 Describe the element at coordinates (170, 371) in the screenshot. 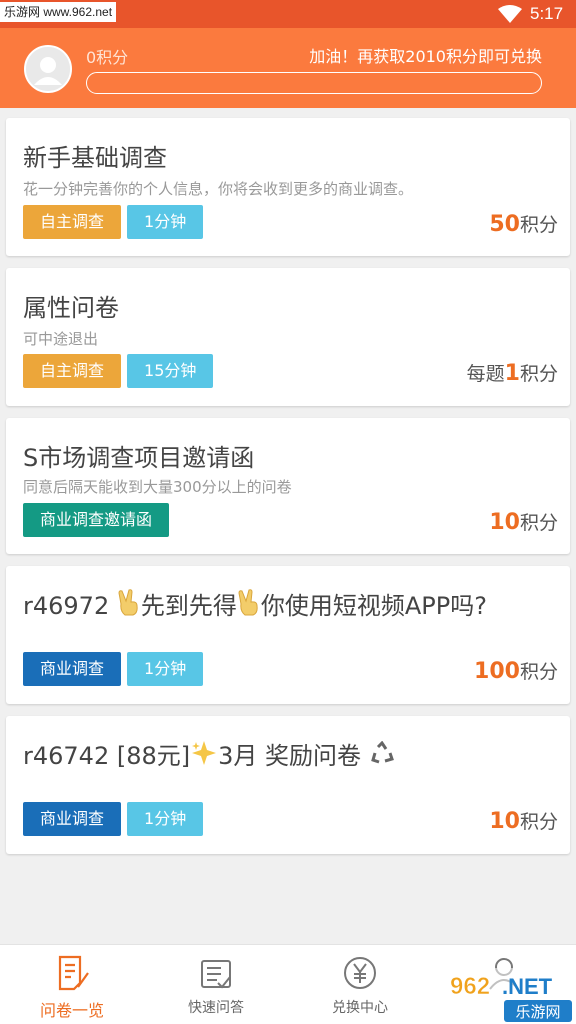

I see `tag-duration: 15分钟` at that location.